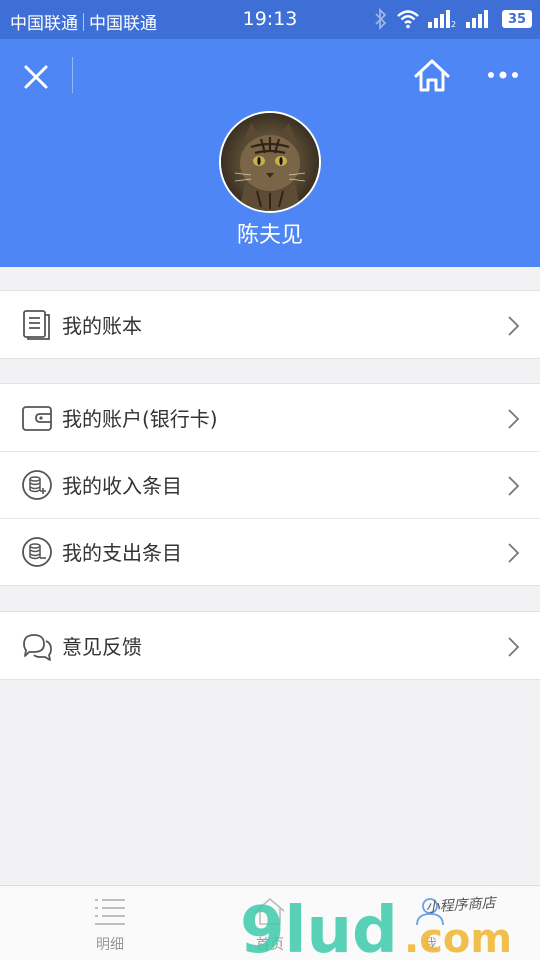 Image resolution: width=540 pixels, height=960 pixels. Describe the element at coordinates (504, 75) in the screenshot. I see `more-icon` at that location.